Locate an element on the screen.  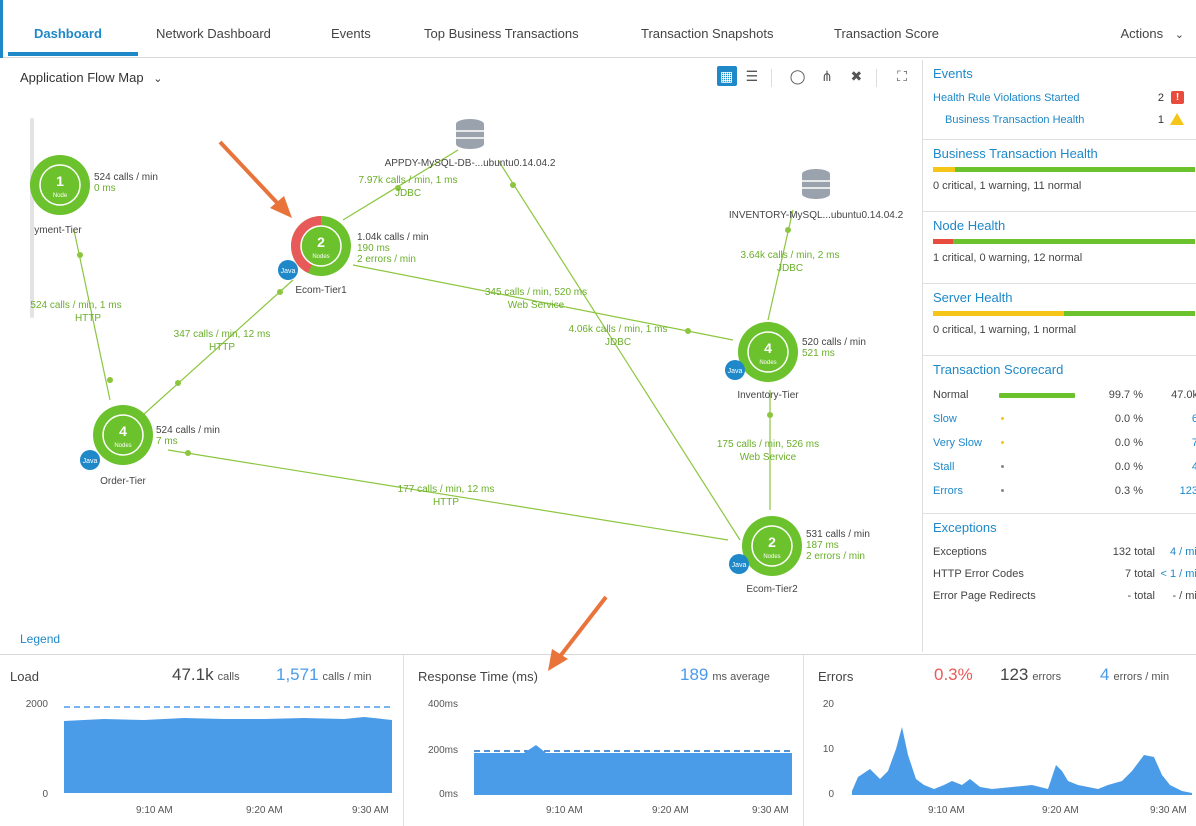
load-total: 47.1k calls is located at coordinates (206, 675).